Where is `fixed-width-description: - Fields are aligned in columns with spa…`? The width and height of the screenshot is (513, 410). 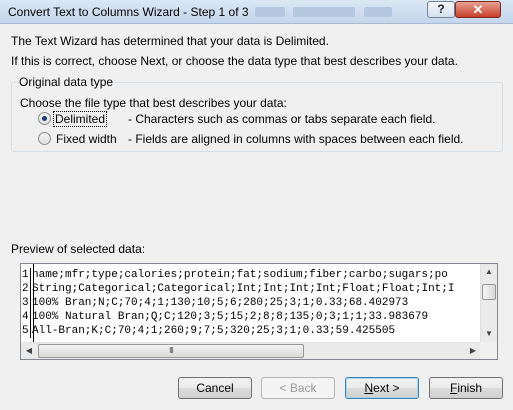 fixed-width-description: - Fields are aligned in columns with spa… is located at coordinates (296, 139).